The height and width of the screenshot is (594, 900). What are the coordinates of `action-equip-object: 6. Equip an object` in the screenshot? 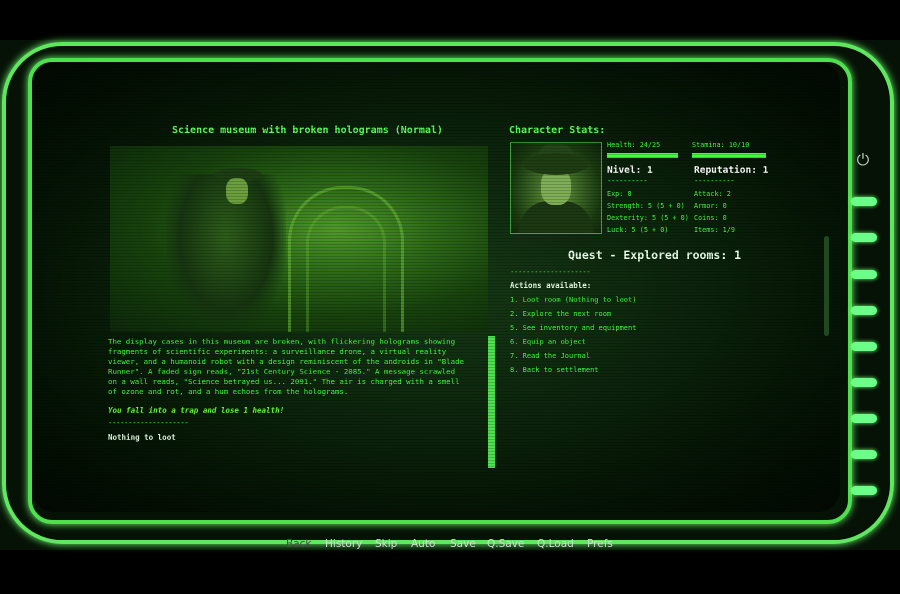 It's located at (548, 342).